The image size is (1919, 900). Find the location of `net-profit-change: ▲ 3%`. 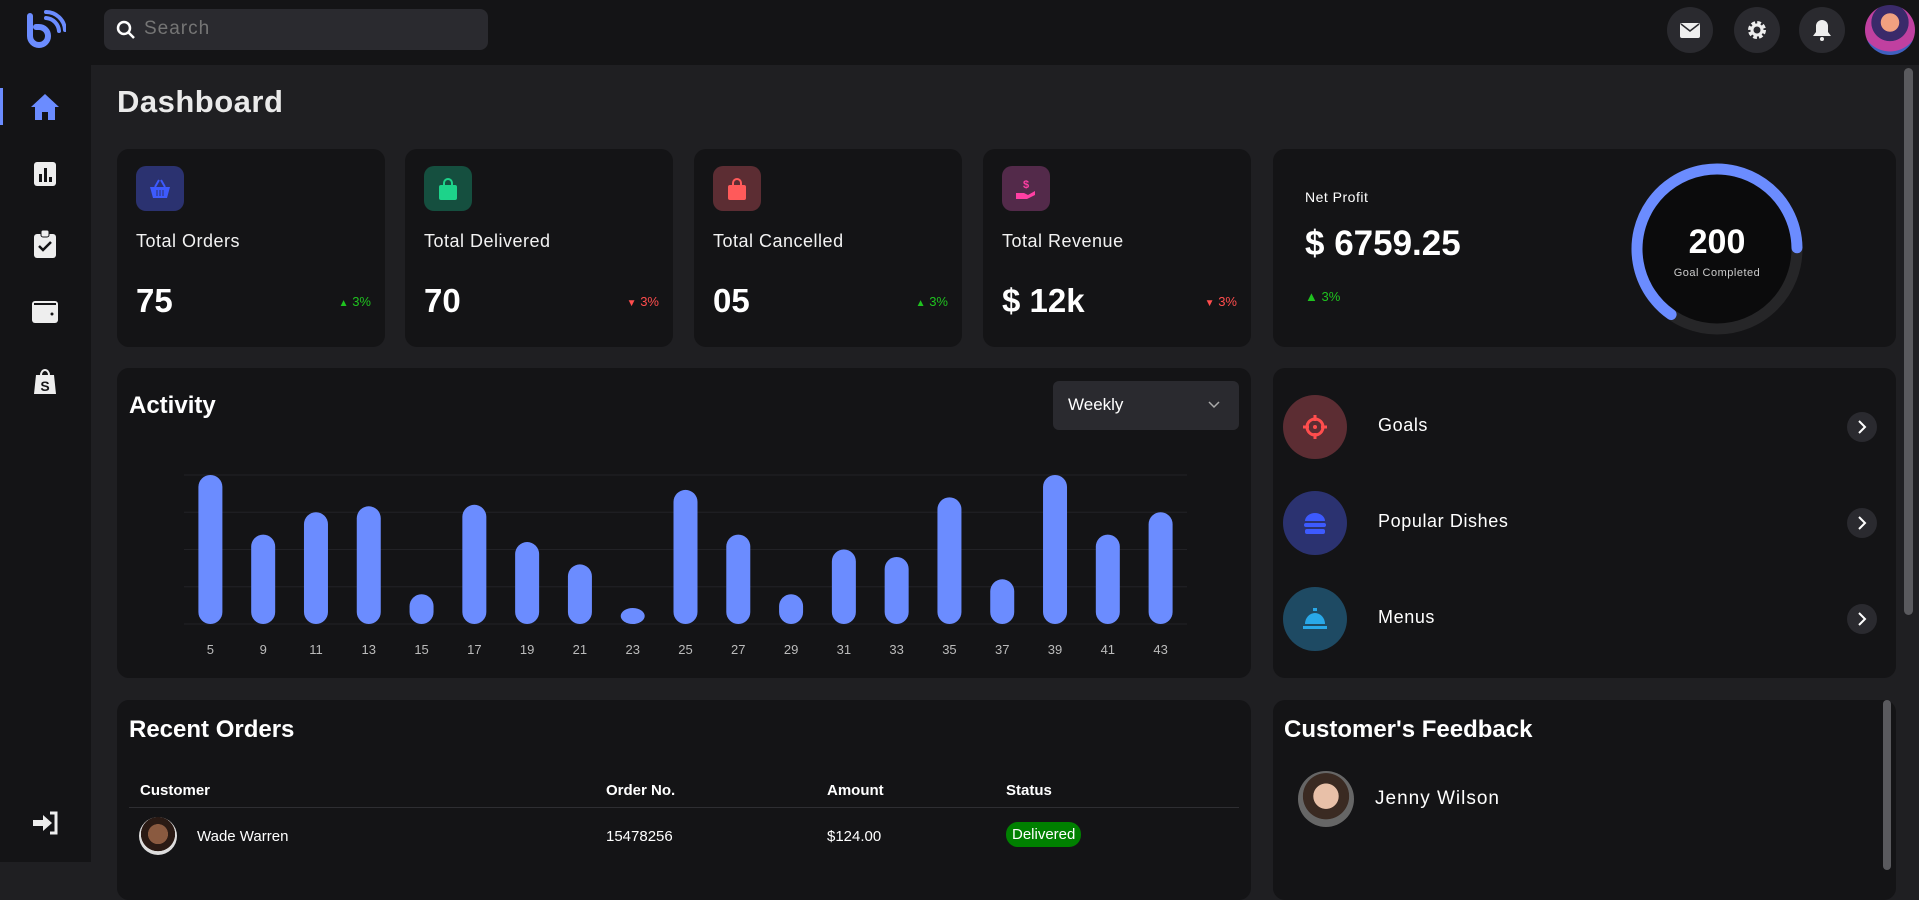

net-profit-change: ▲ 3% is located at coordinates (1322, 296).